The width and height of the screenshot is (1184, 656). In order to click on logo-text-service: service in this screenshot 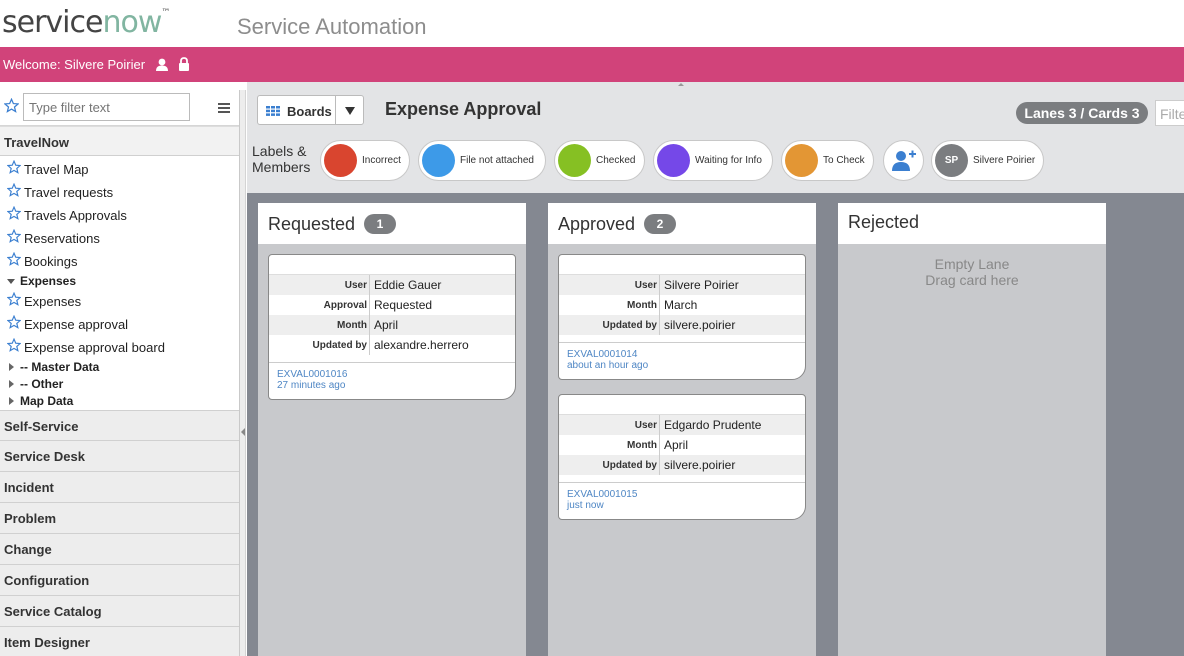, I will do `click(52, 22)`.